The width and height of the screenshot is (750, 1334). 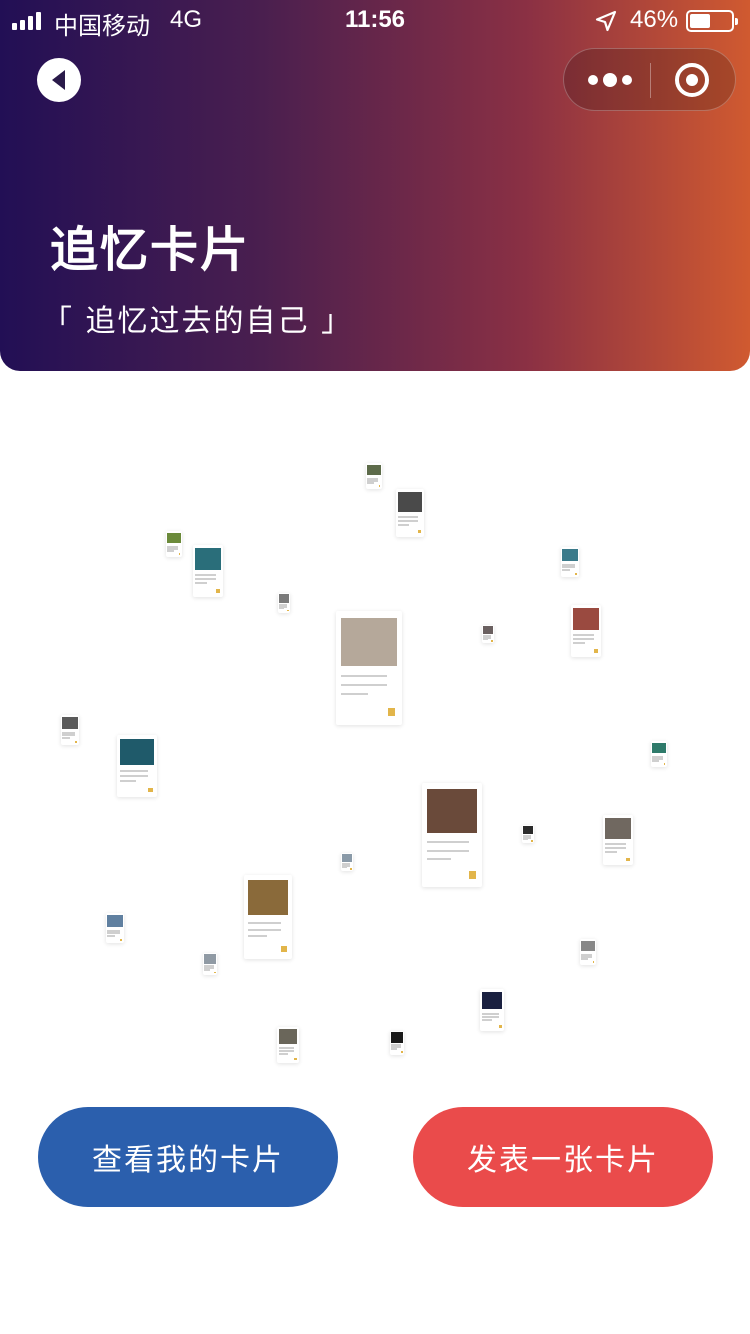 What do you see at coordinates (606, 21) in the screenshot?
I see `location-icon` at bounding box center [606, 21].